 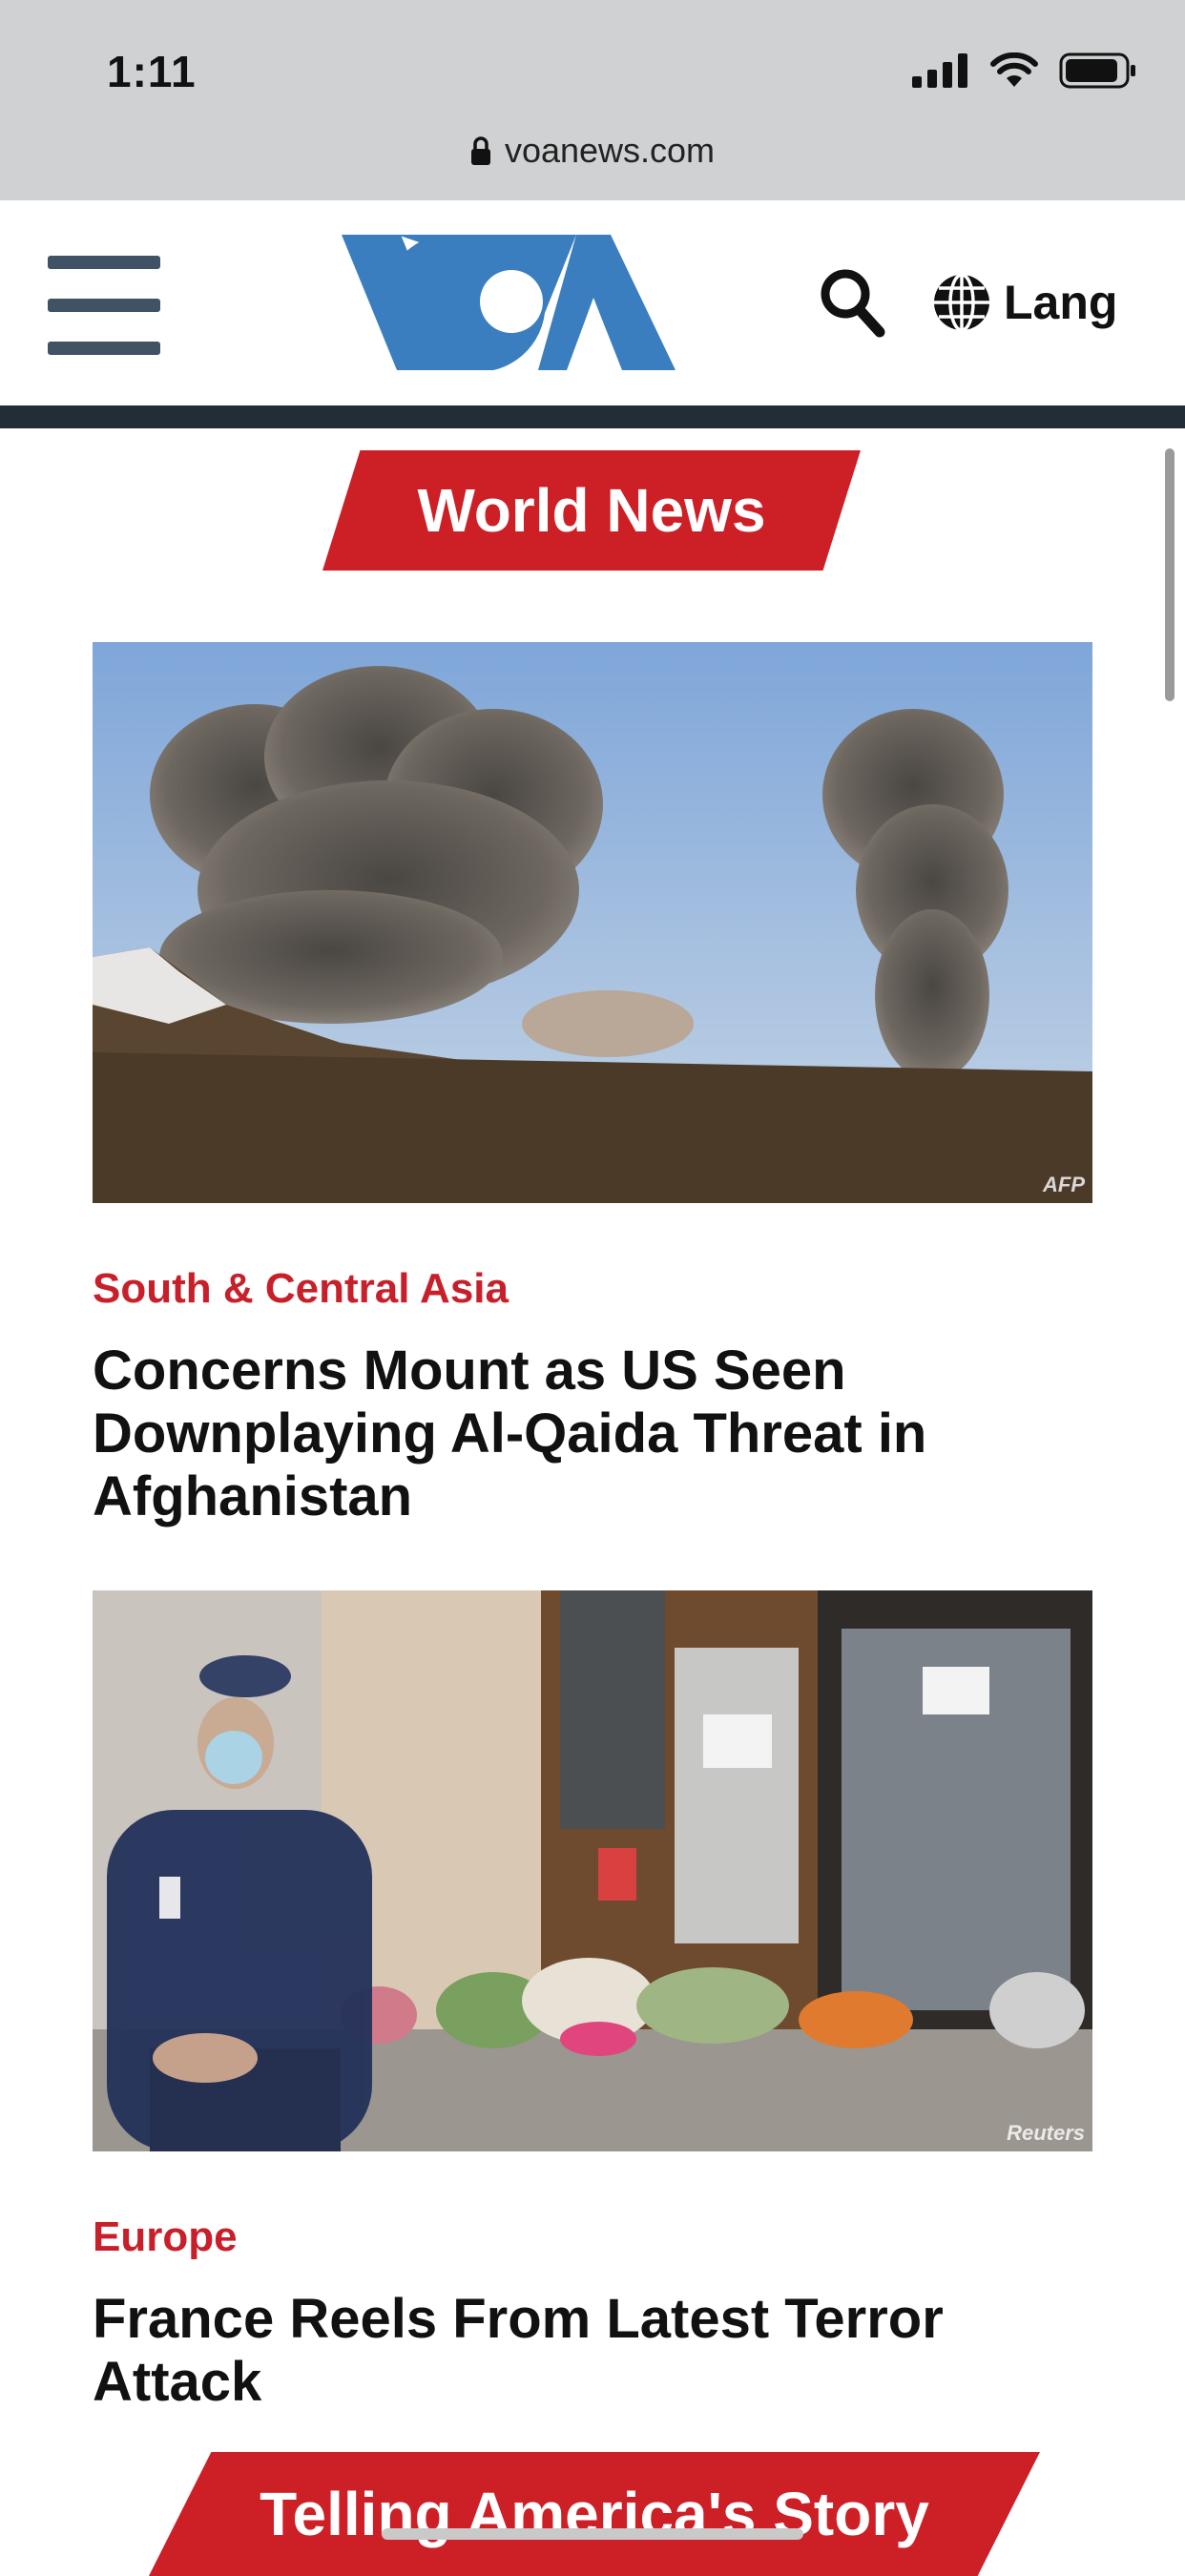 I want to click on header-divider, so click(x=592, y=416).